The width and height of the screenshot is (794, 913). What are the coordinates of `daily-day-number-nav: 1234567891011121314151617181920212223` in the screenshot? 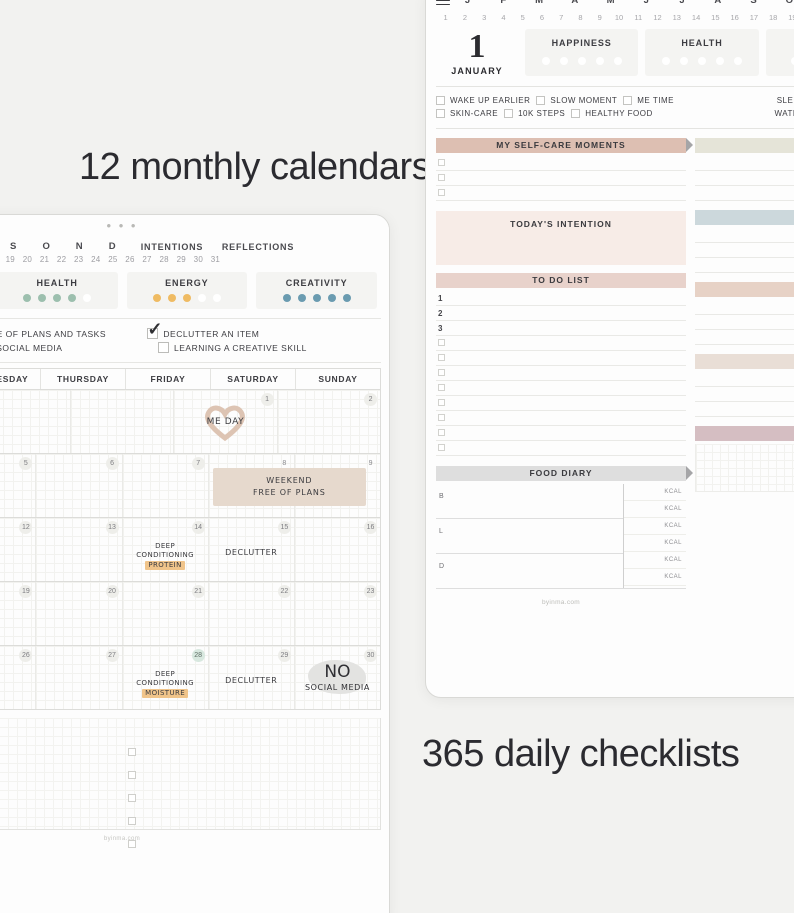 It's located at (615, 20).